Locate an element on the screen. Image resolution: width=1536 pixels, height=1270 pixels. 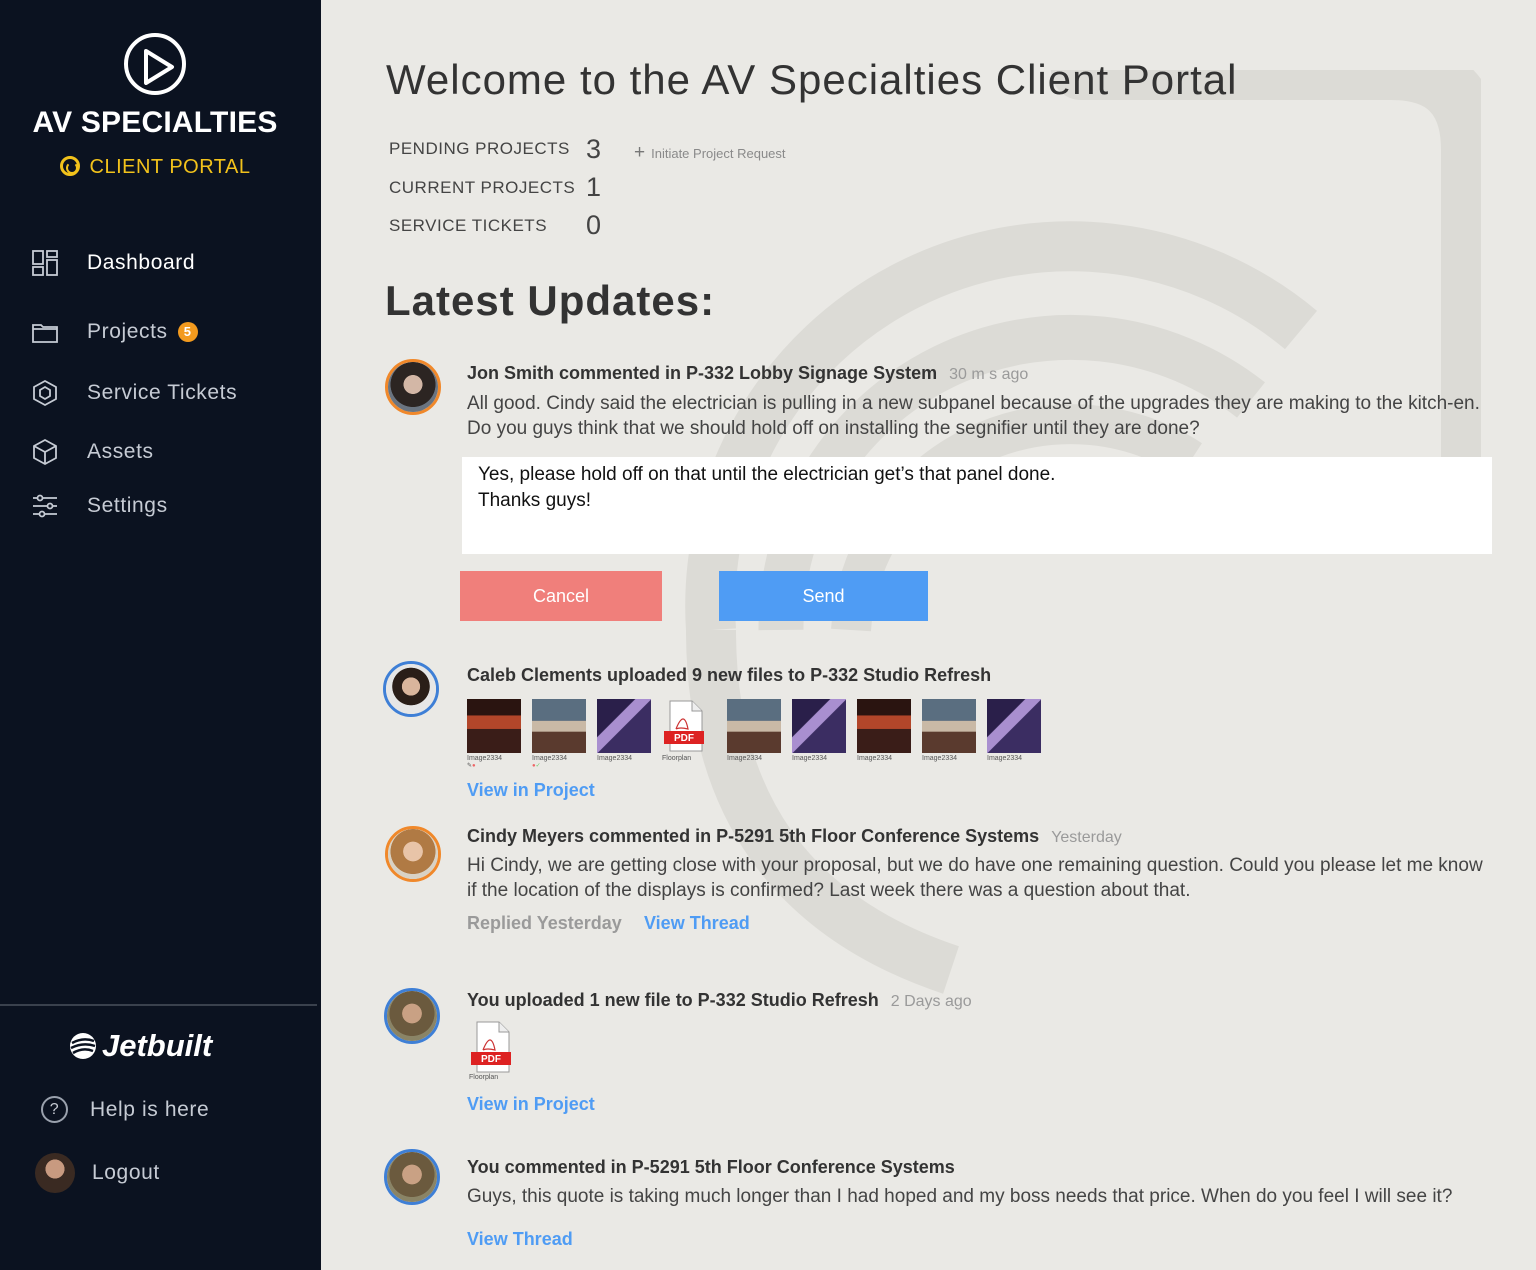
send-button: Send is located at coordinates (823, 596).